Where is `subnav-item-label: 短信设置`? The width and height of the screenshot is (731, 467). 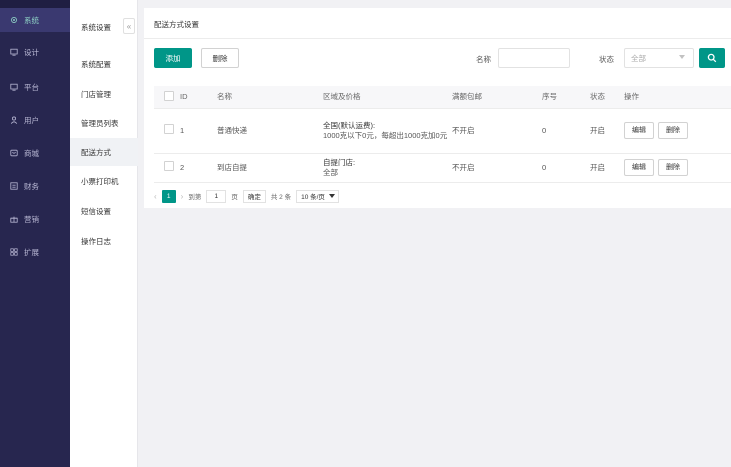 subnav-item-label: 短信设置 is located at coordinates (96, 211).